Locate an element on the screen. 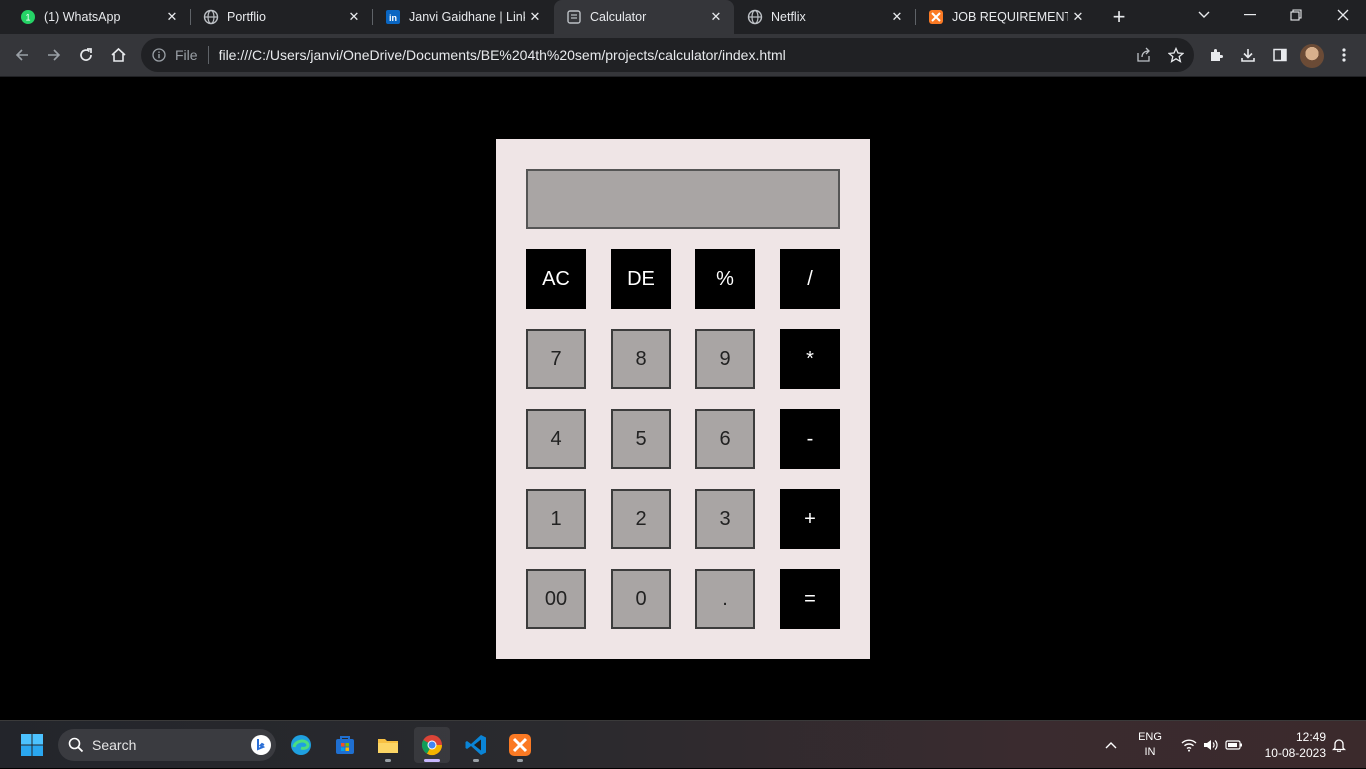 The image size is (1366, 769). globe-icon is located at coordinates (755, 17).